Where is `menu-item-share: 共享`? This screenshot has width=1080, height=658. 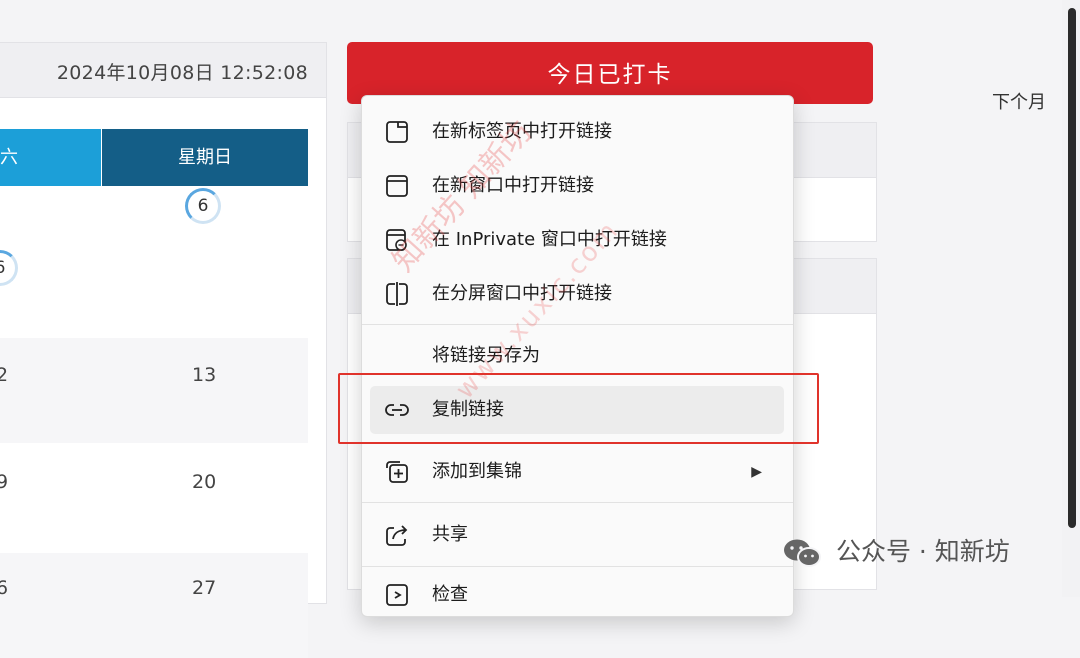
menu-item-share: 共享 is located at coordinates (577, 535).